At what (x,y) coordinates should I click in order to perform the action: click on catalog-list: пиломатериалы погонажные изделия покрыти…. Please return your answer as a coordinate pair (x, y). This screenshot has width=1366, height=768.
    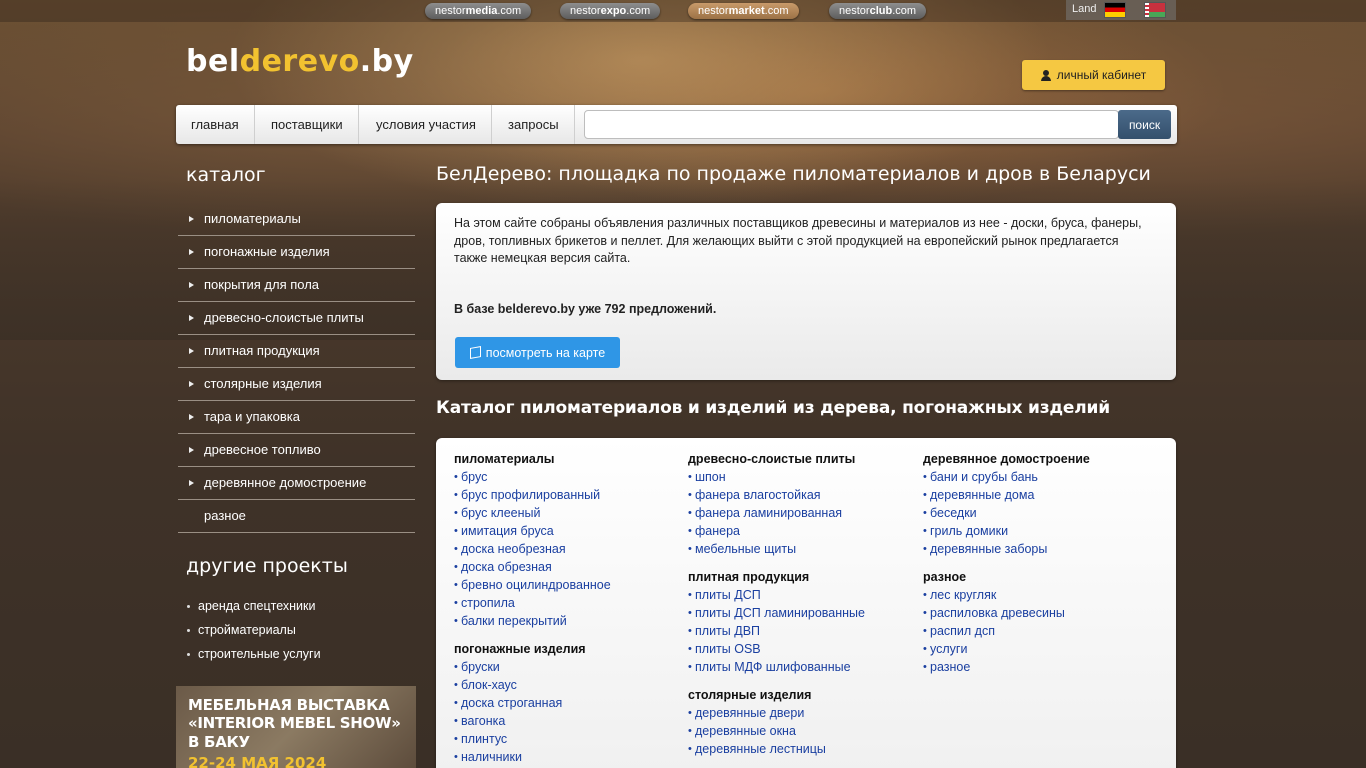
    Looking at the image, I should click on (296, 368).